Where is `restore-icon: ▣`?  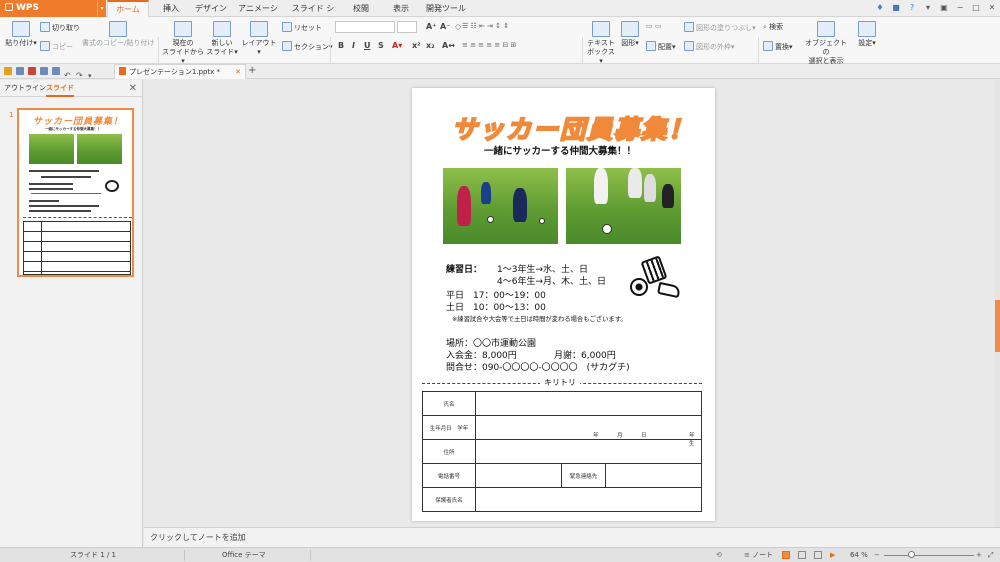
restore-icon: ▣ is located at coordinates (944, 8).